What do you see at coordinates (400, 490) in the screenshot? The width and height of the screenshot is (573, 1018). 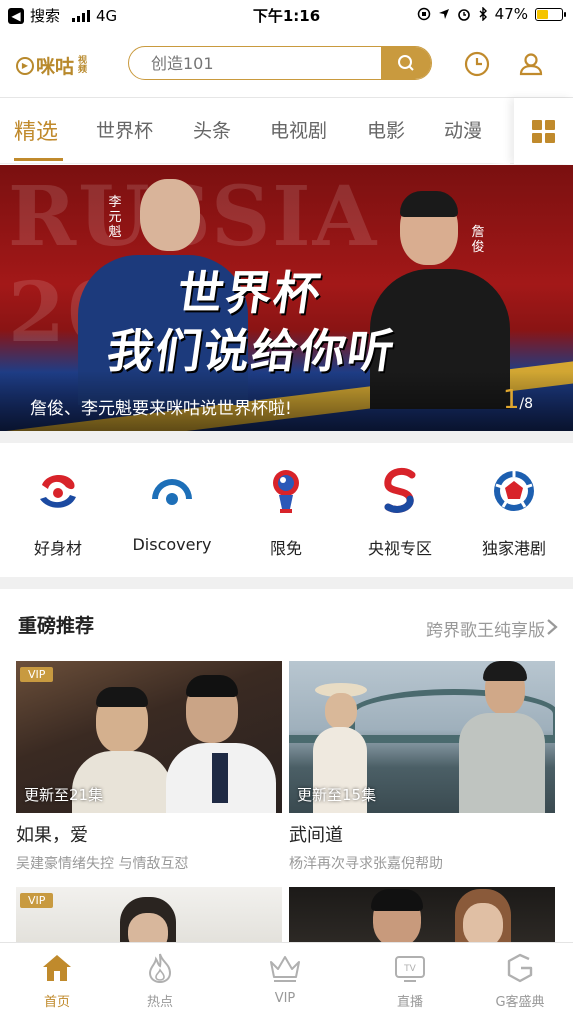 I see `cctv-logo-icon` at bounding box center [400, 490].